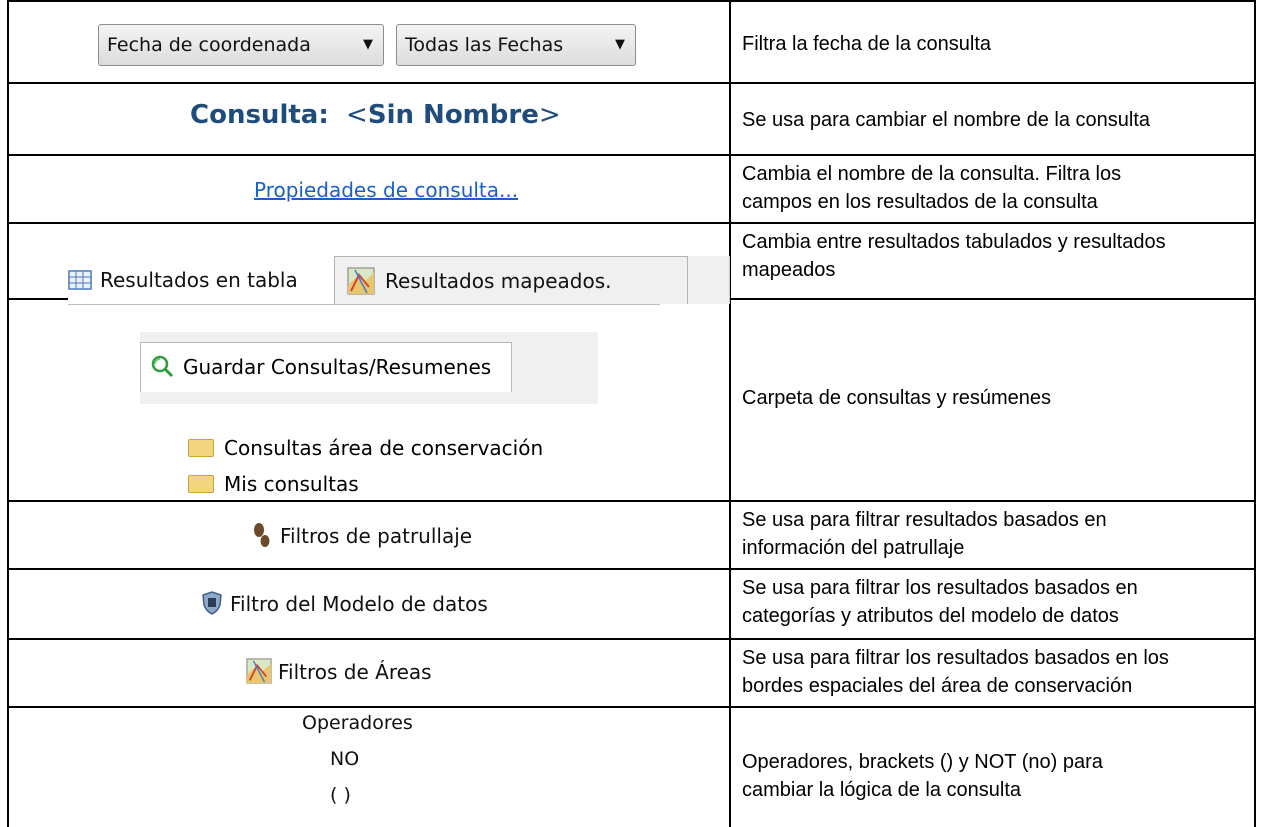 The image size is (1276, 827). I want to click on area-filters-label: Filtros de Áreas, so click(355, 672).